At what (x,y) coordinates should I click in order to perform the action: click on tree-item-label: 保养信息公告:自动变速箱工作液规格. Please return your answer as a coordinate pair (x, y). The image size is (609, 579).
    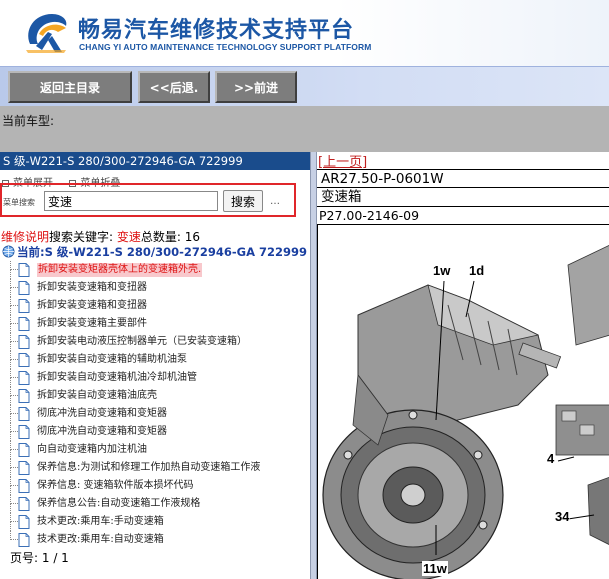
    Looking at the image, I should click on (118, 504).